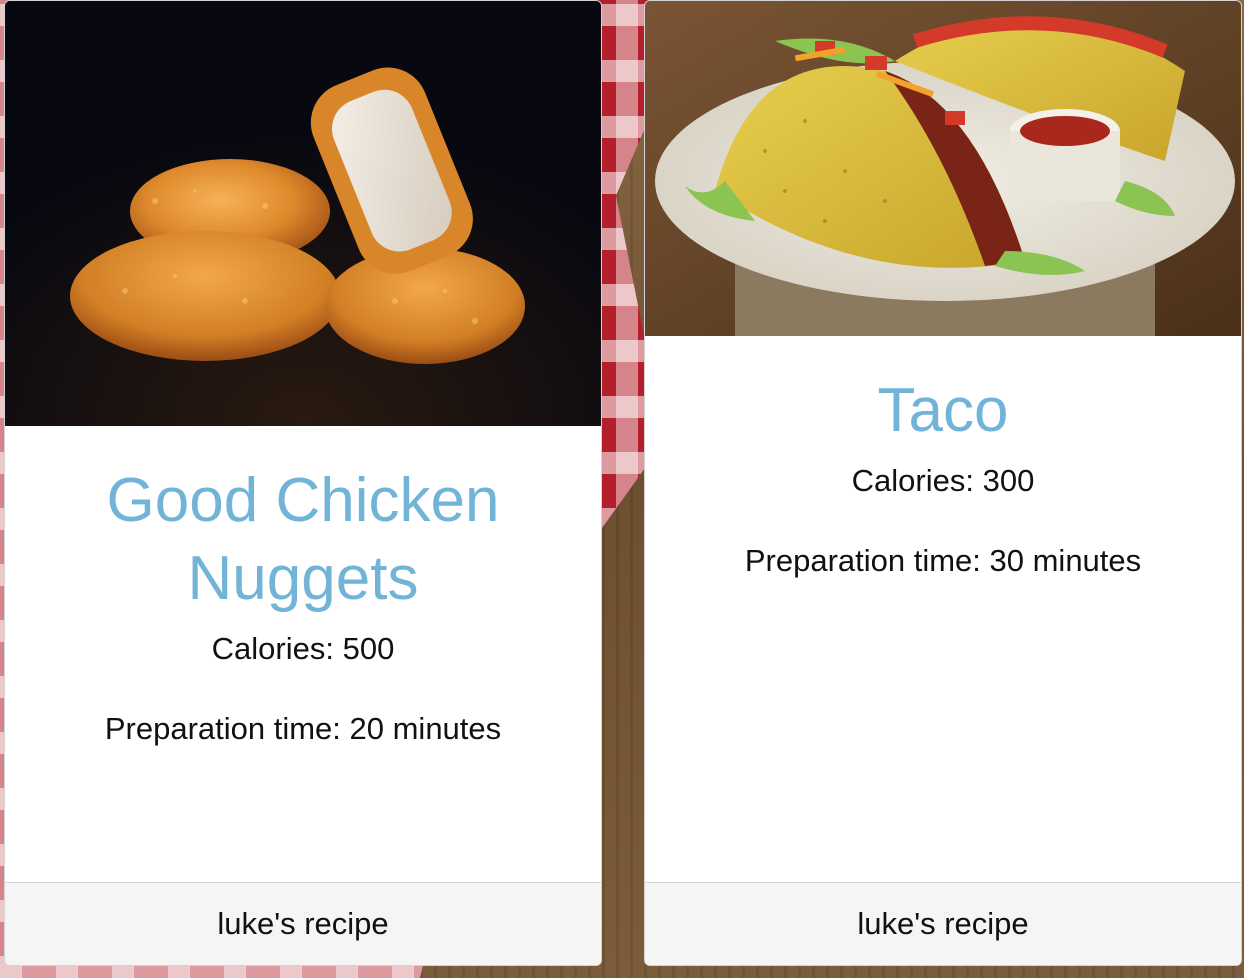 This screenshot has height=978, width=1244. I want to click on recipe-calories: Calories: 300, so click(943, 480).